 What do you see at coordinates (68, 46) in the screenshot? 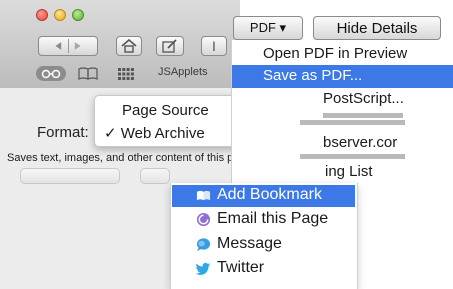
I see `back-forward-control` at bounding box center [68, 46].